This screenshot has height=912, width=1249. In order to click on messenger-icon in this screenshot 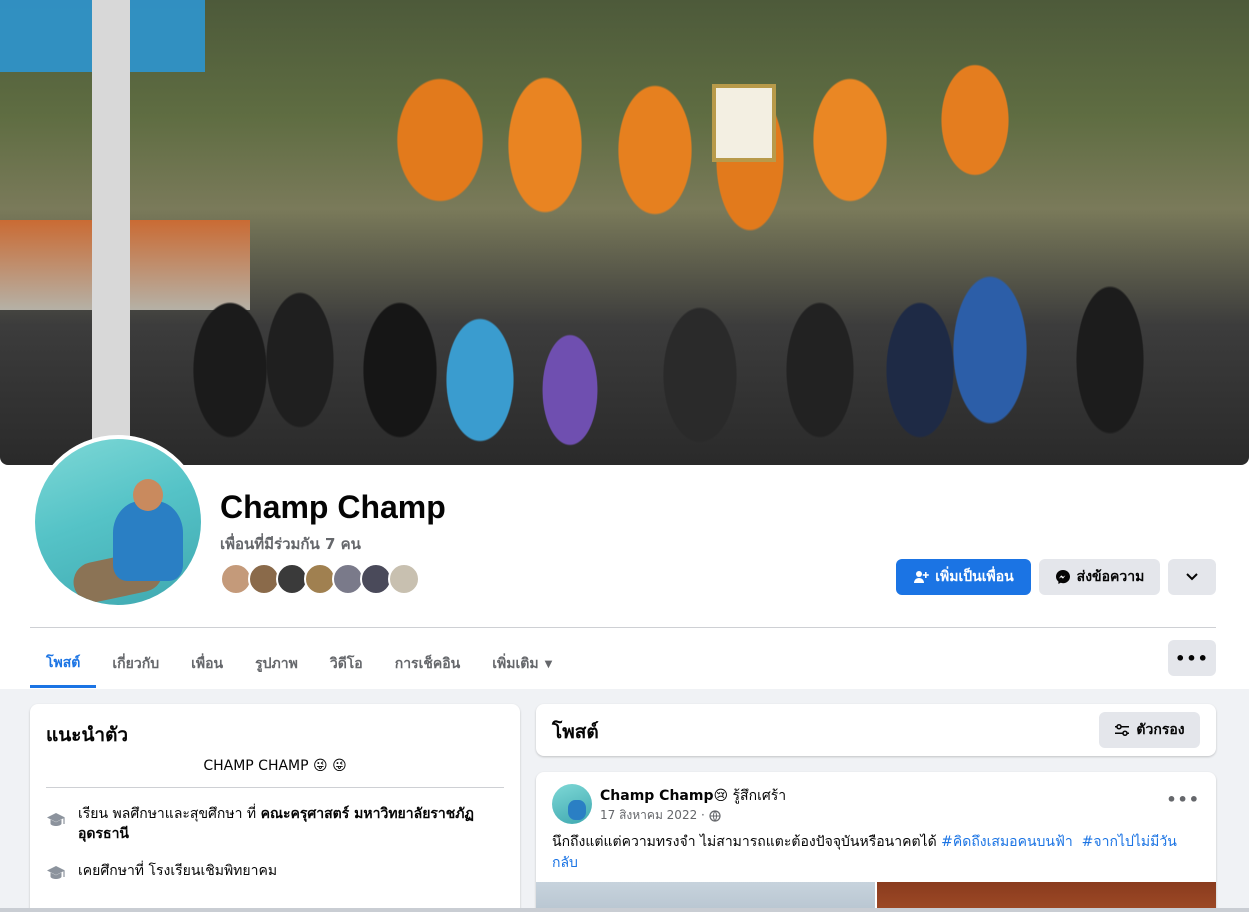, I will do `click(1063, 577)`.